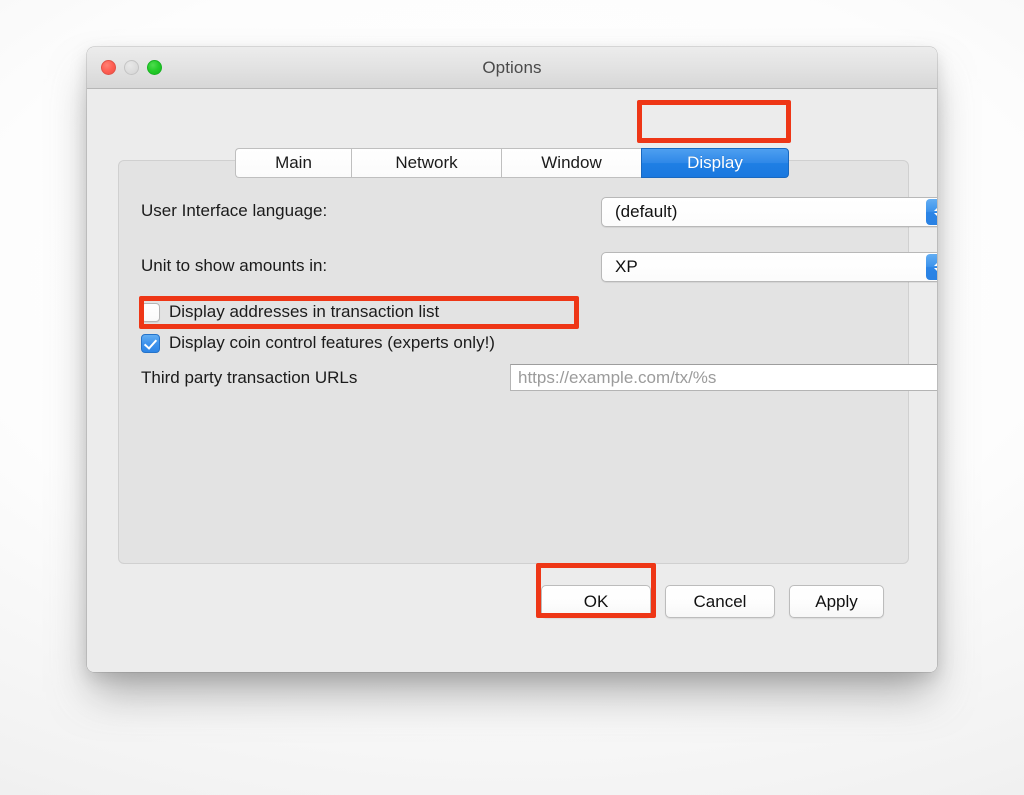 The height and width of the screenshot is (795, 1024). I want to click on label-unit: Unit to show amounts in:, so click(234, 265).